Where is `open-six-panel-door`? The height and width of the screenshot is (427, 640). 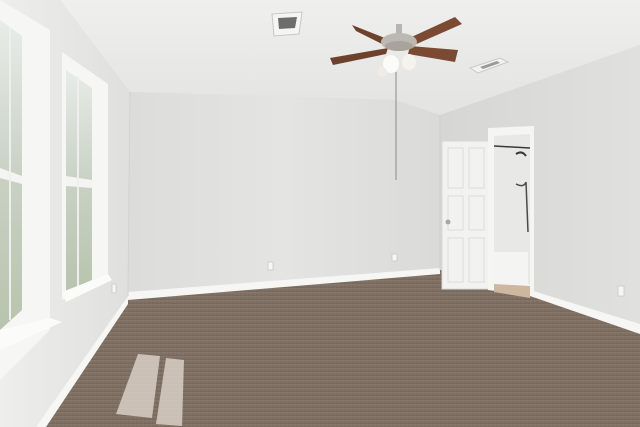 open-six-panel-door is located at coordinates (466, 215).